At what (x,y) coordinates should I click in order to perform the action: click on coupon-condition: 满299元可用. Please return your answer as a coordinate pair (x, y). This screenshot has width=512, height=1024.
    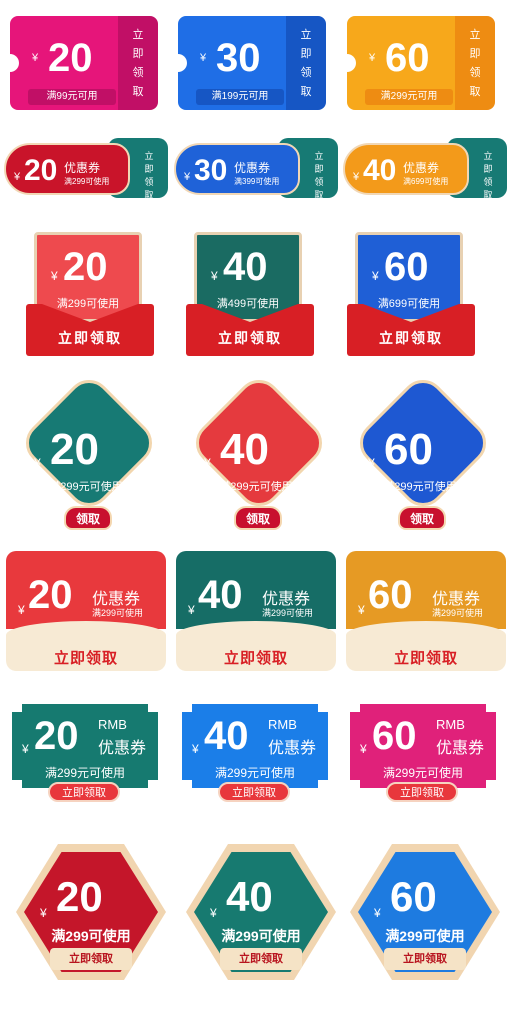
    Looking at the image, I should click on (409, 97).